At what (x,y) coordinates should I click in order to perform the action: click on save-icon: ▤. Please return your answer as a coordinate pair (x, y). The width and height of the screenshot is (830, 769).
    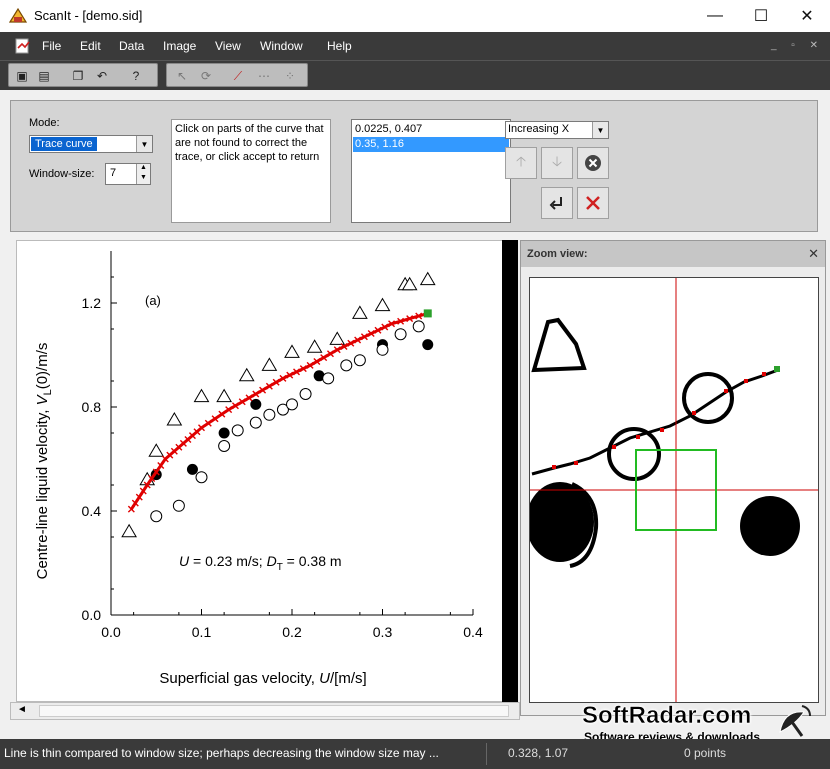
    Looking at the image, I should click on (44, 76).